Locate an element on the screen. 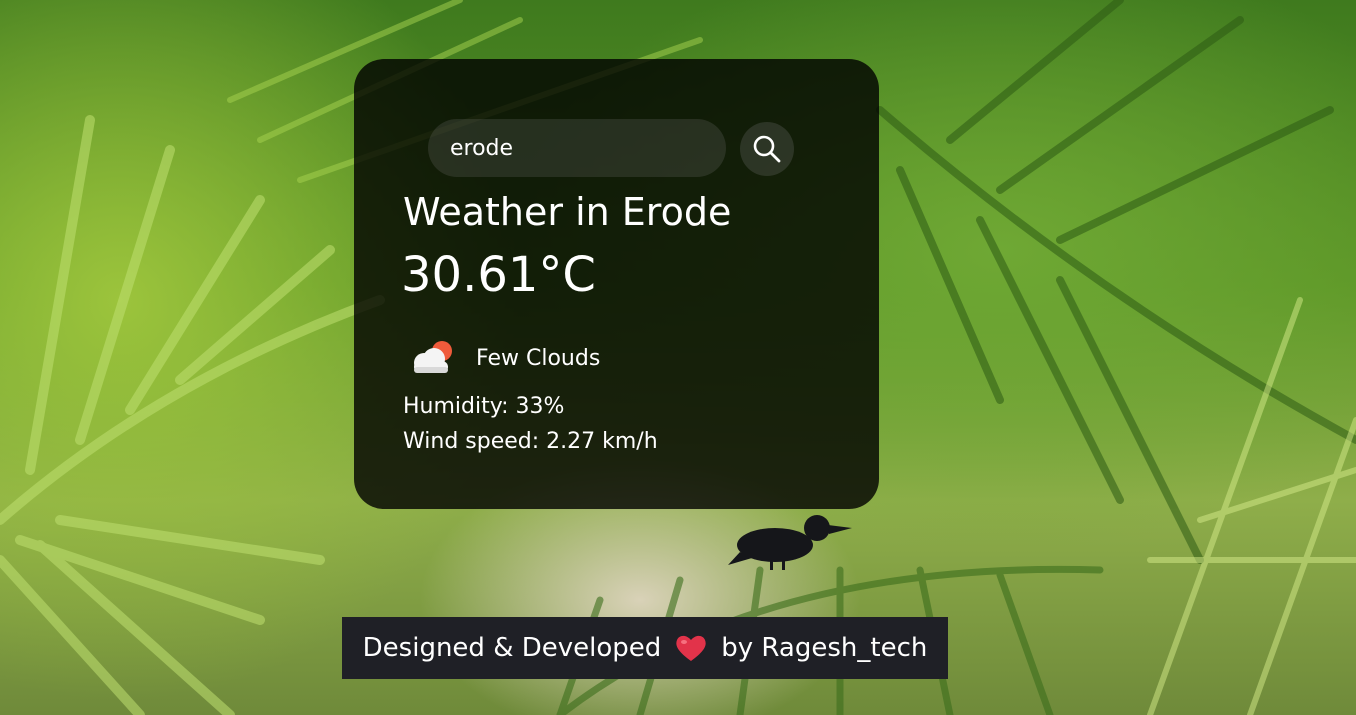 The height and width of the screenshot is (715, 1356). condition-text: Few Clouds is located at coordinates (538, 358).